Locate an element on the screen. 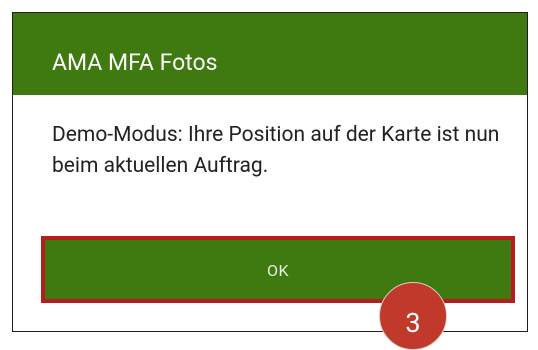 The image size is (538, 350). step-number-badge: 3 is located at coordinates (413, 316).